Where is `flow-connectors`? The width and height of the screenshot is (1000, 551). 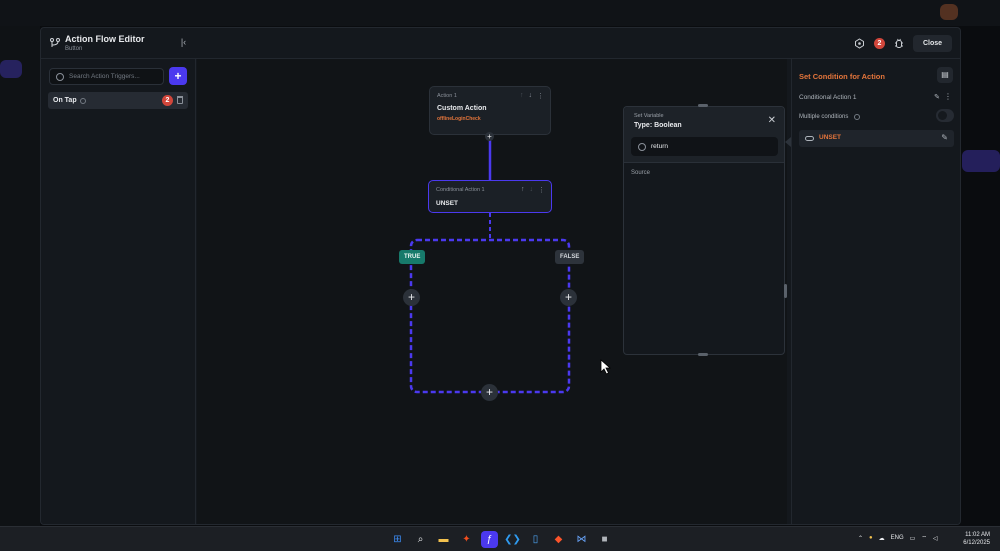 flow-connectors is located at coordinates (490, 267).